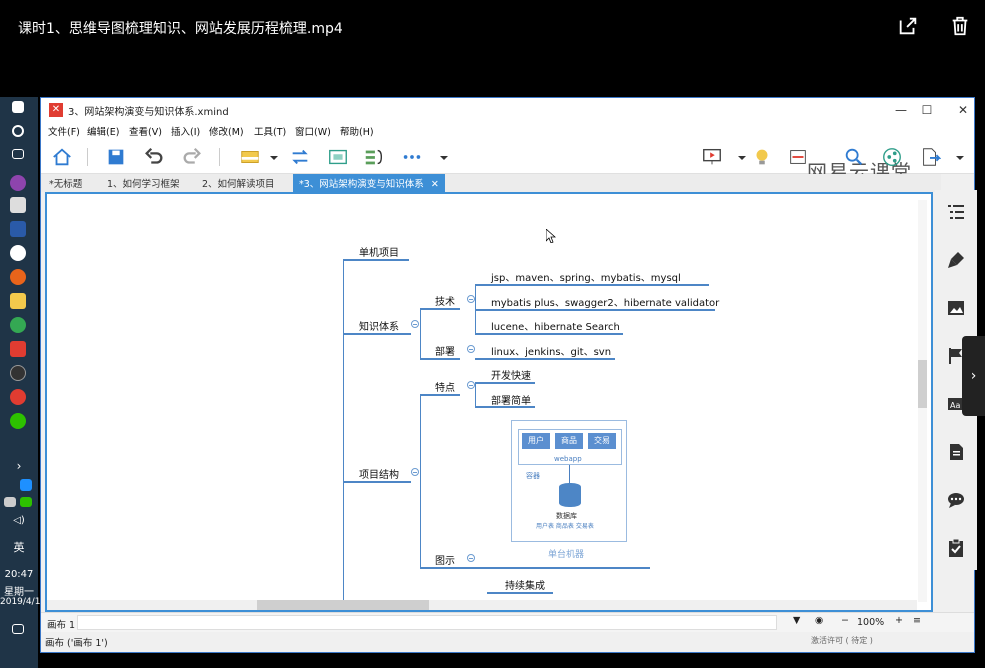  I want to click on volume-icon: ◁), so click(19, 520).